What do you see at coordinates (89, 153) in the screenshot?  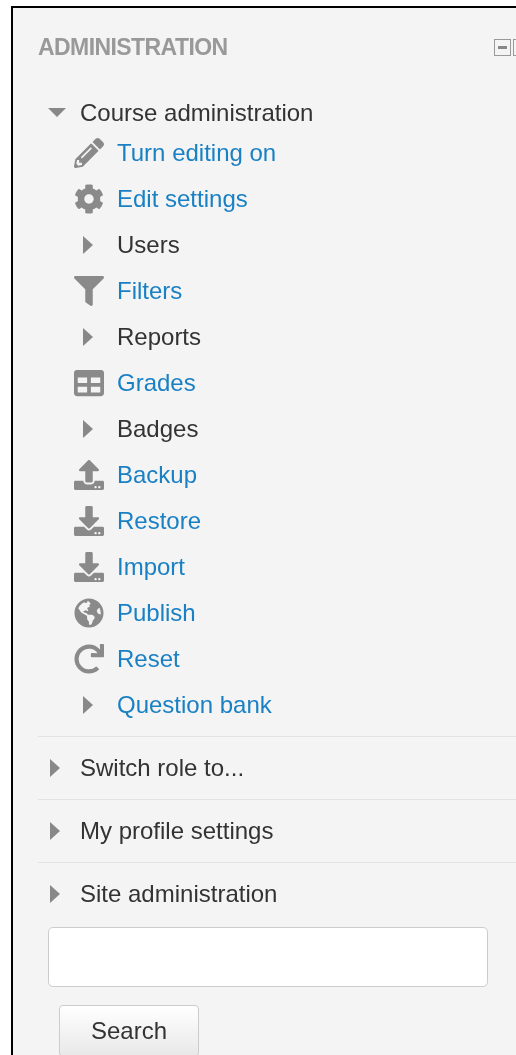 I see `pencil-icon` at bounding box center [89, 153].